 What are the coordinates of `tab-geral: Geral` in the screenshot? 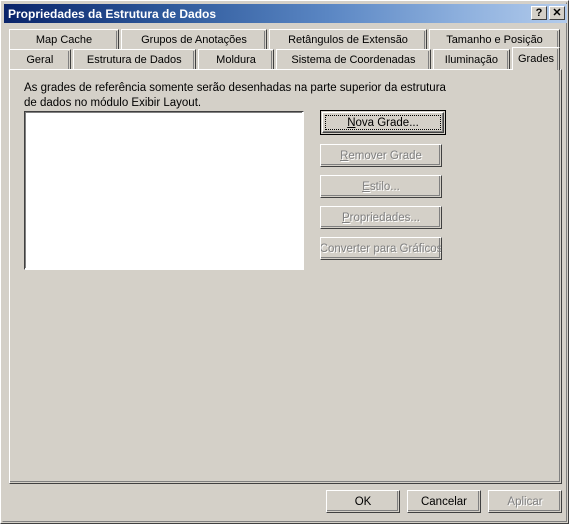 It's located at (40, 59).